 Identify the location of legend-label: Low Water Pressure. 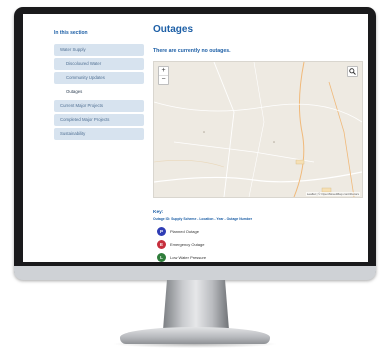
(188, 257).